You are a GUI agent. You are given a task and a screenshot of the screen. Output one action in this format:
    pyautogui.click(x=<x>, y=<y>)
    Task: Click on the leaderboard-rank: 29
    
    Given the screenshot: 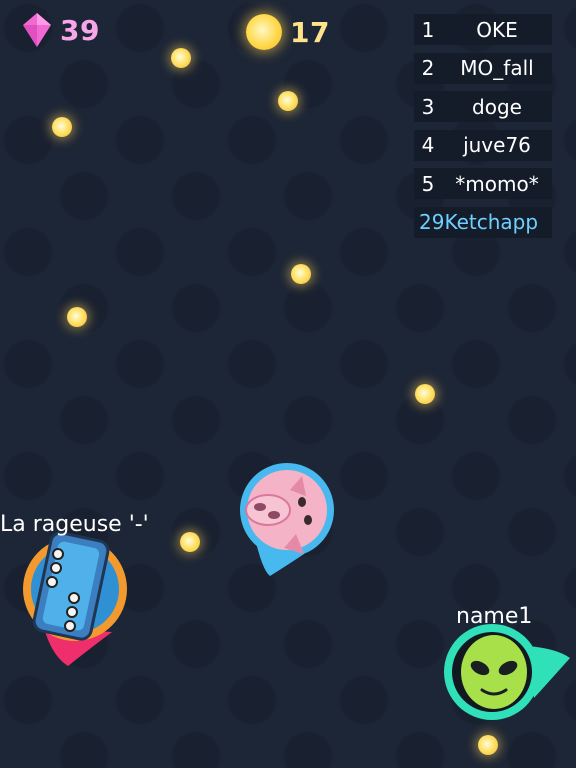 What is the action you would take?
    pyautogui.click(x=432, y=222)
    